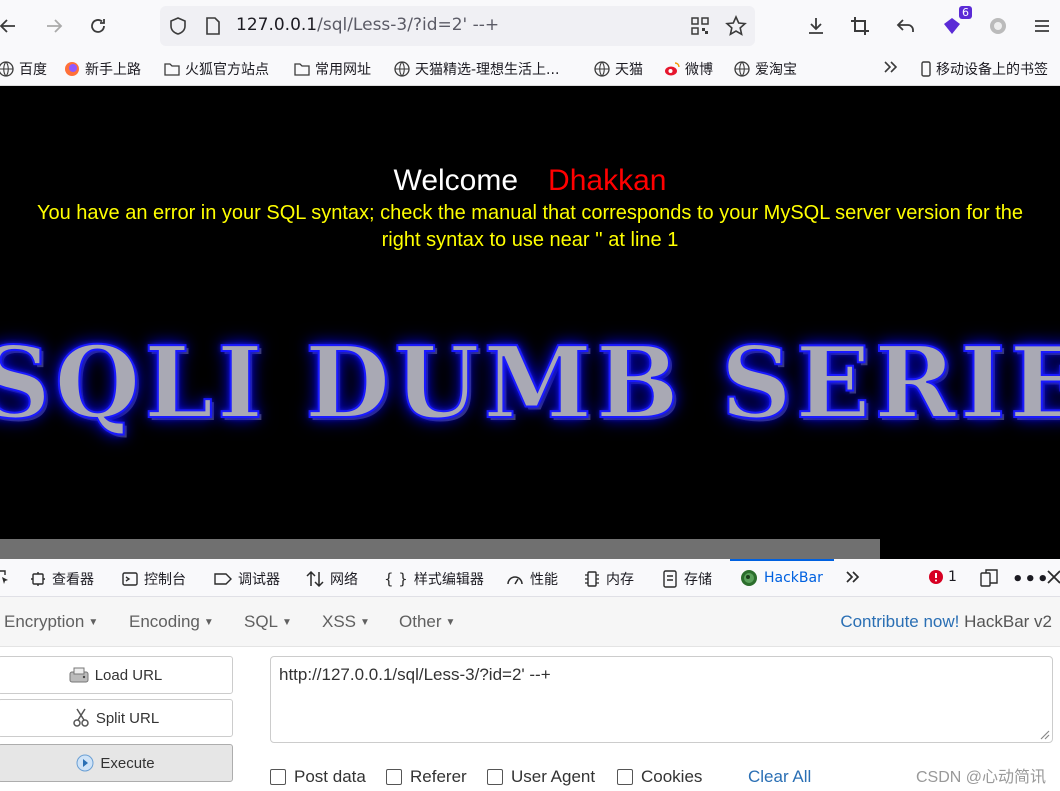 The image size is (1060, 791). I want to click on referer-checkbox, so click(394, 777).